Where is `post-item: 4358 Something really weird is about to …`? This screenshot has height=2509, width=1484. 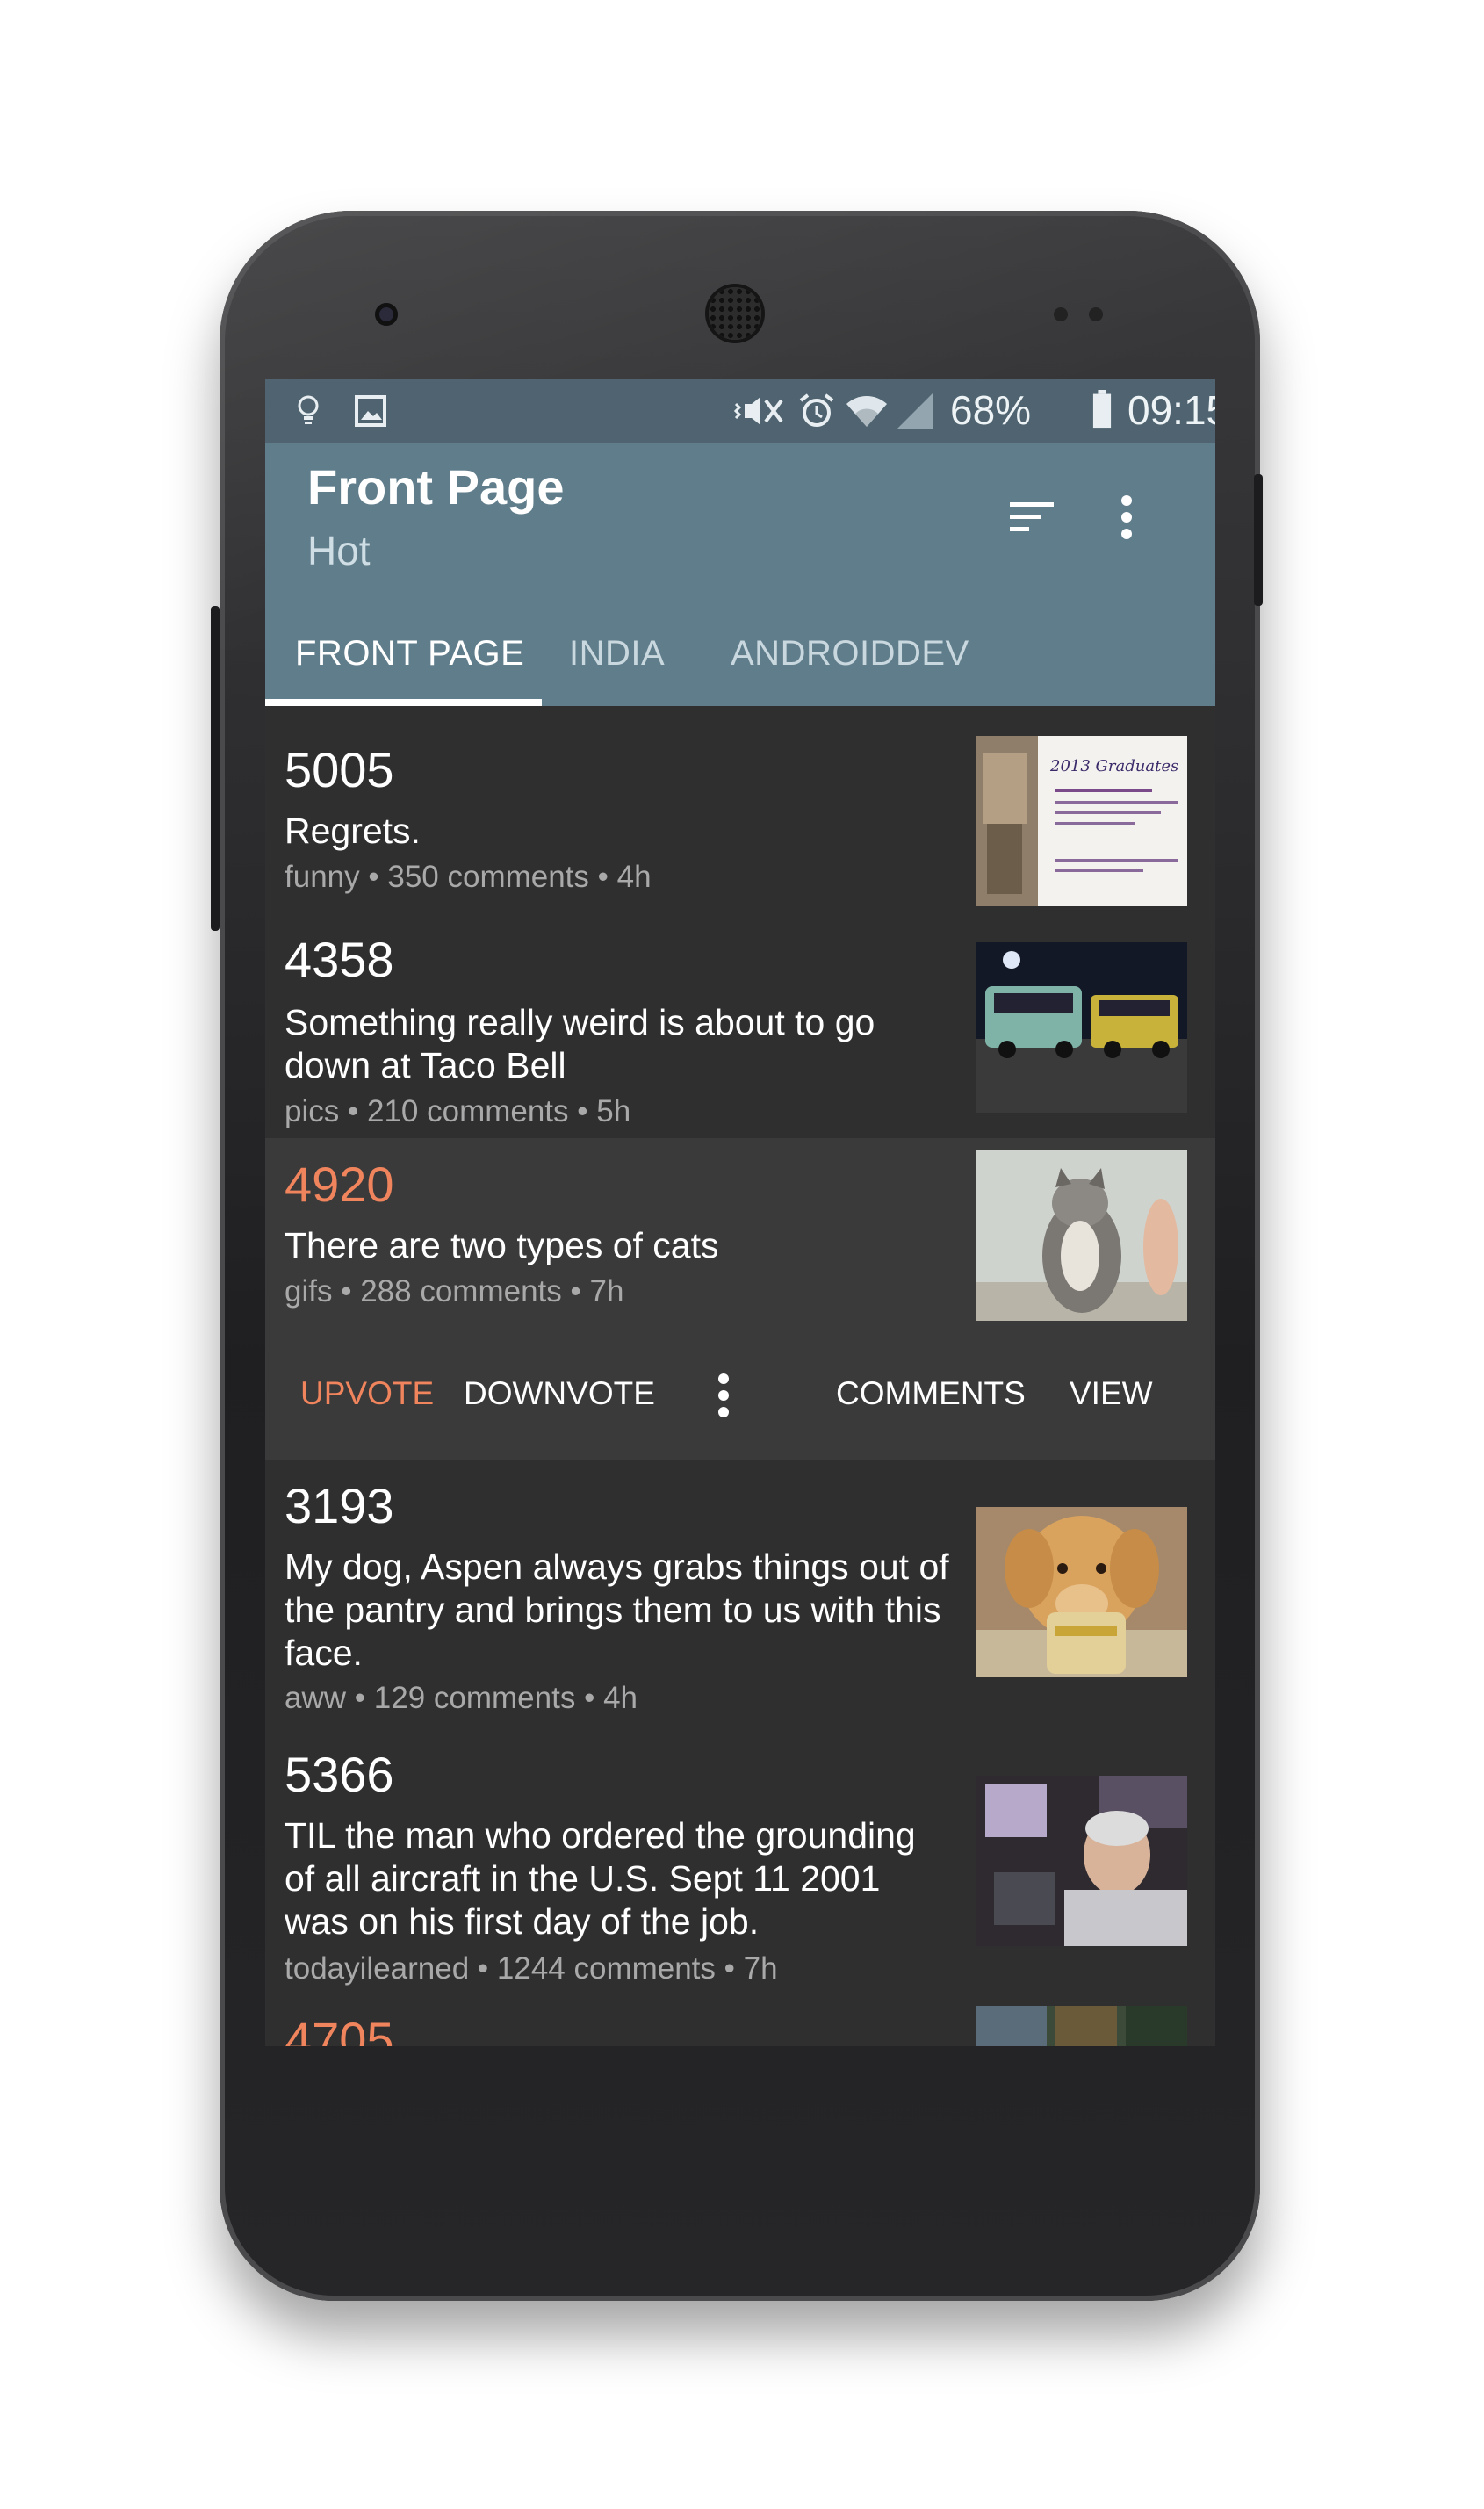
post-item: 4358 Something really weird is about to … is located at coordinates (740, 1024).